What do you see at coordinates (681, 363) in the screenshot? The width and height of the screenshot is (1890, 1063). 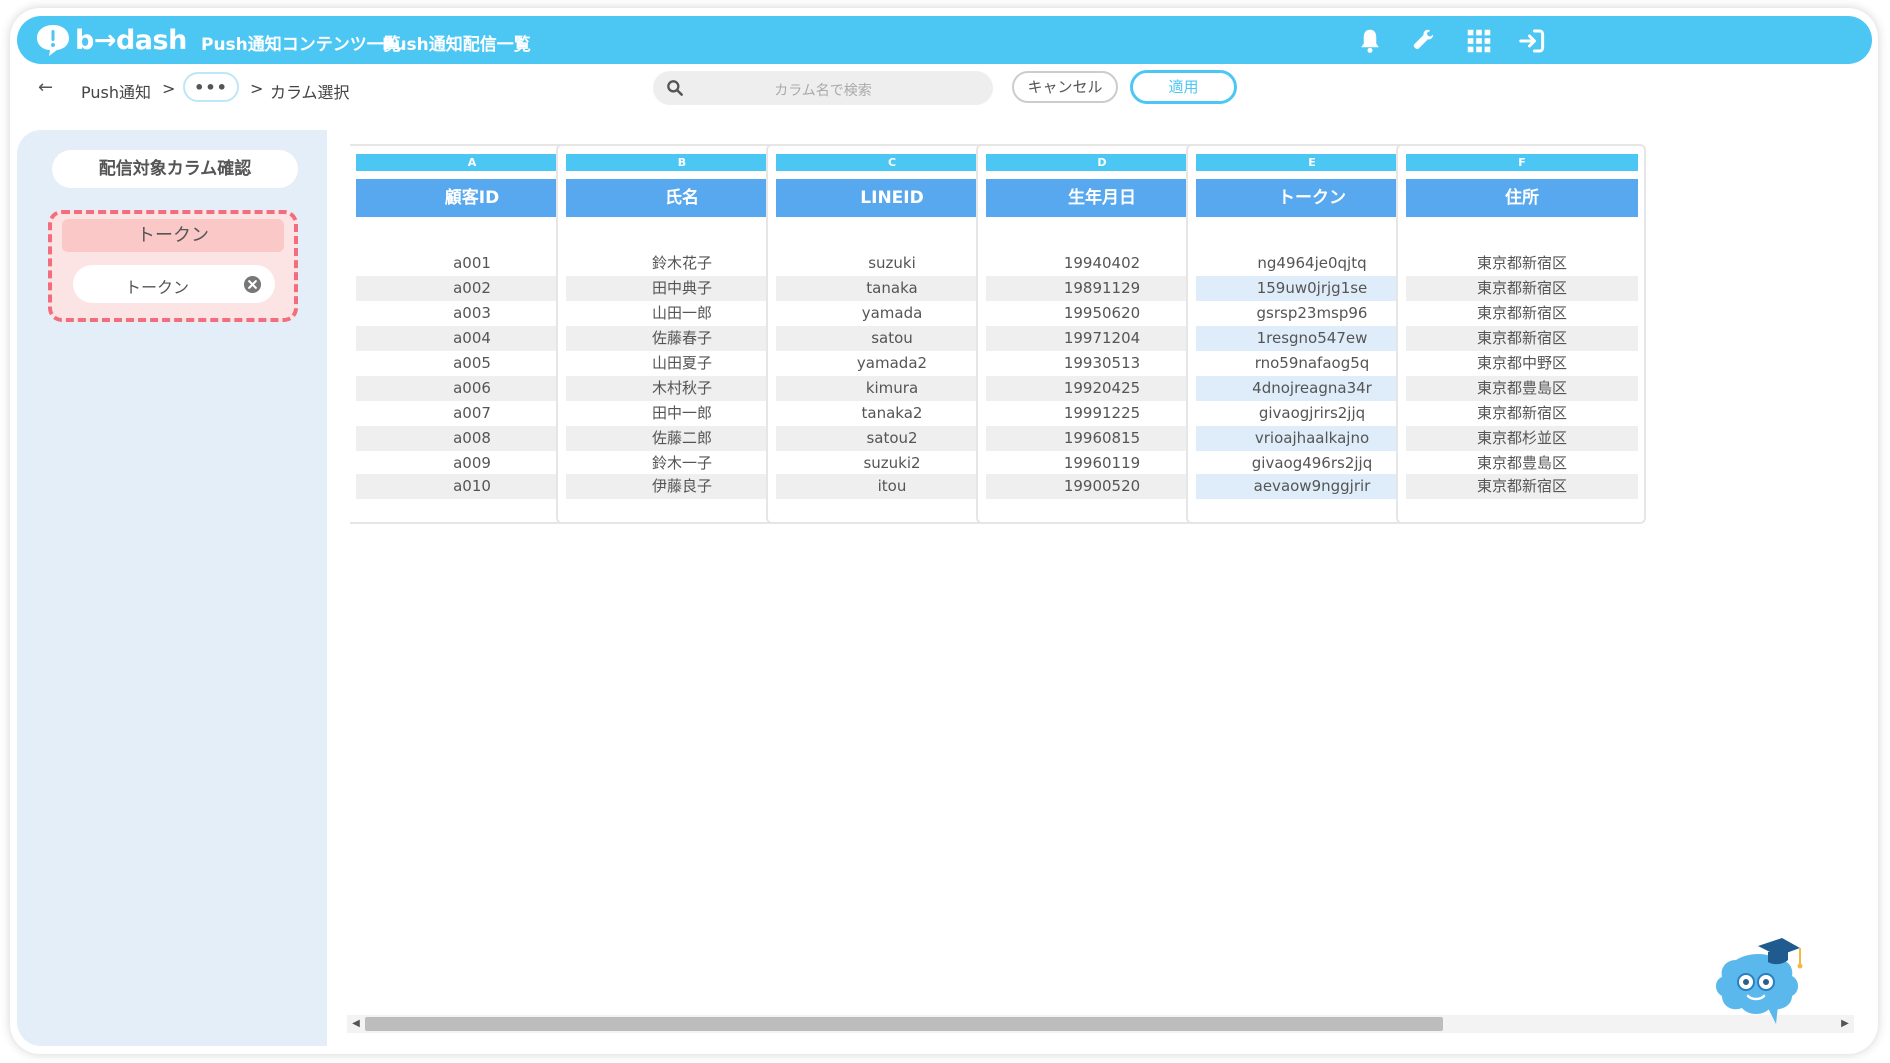 I see `table-cell: 山田夏子` at bounding box center [681, 363].